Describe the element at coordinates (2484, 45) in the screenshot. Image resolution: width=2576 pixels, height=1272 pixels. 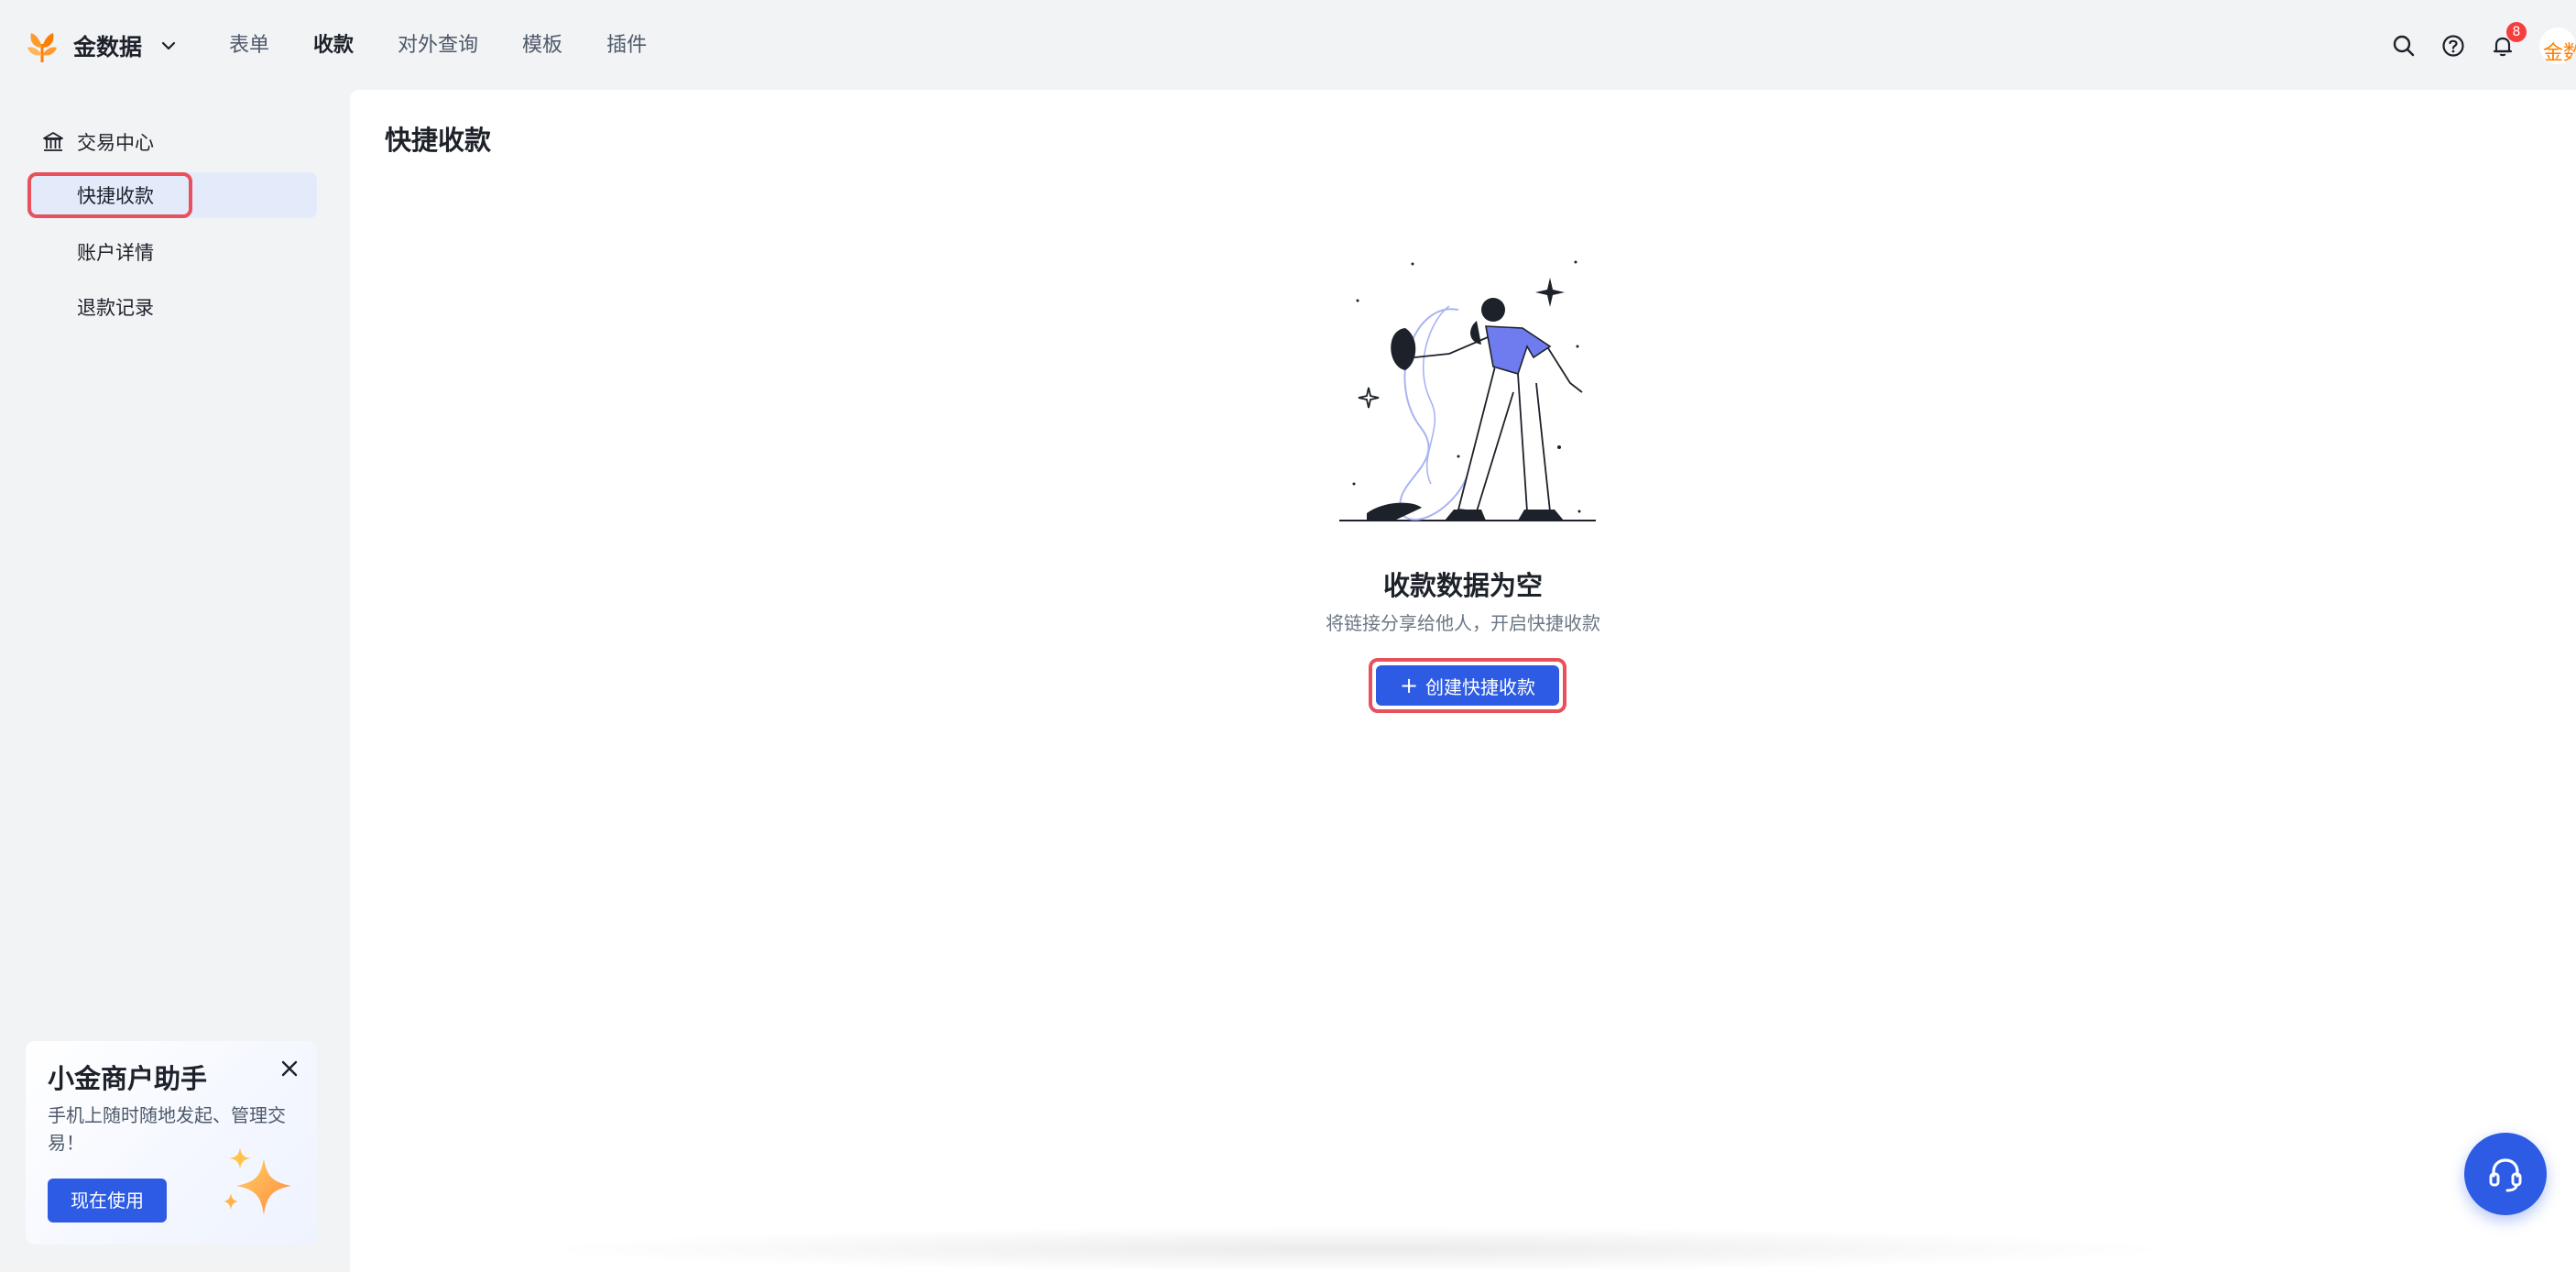
I see `header-actions: 8 金数` at that location.